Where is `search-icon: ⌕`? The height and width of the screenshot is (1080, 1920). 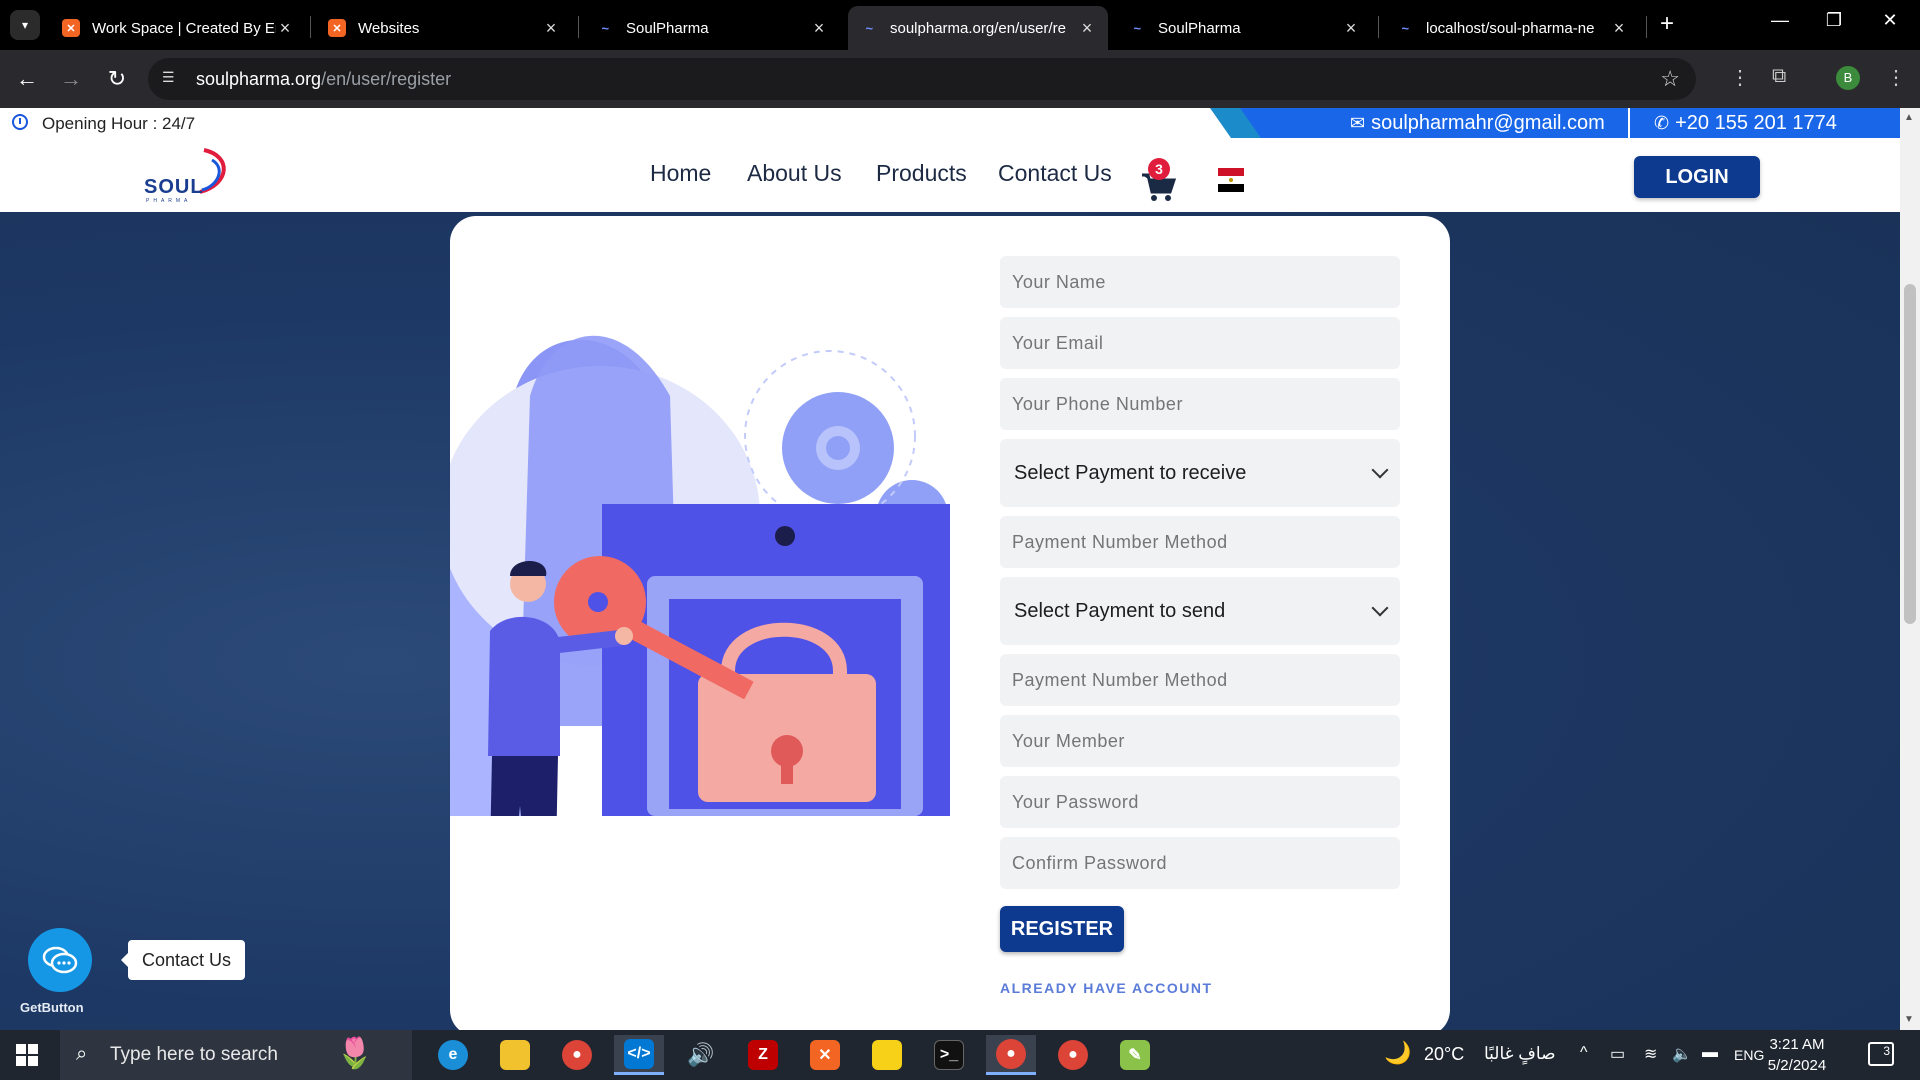 search-icon: ⌕ is located at coordinates (82, 1054).